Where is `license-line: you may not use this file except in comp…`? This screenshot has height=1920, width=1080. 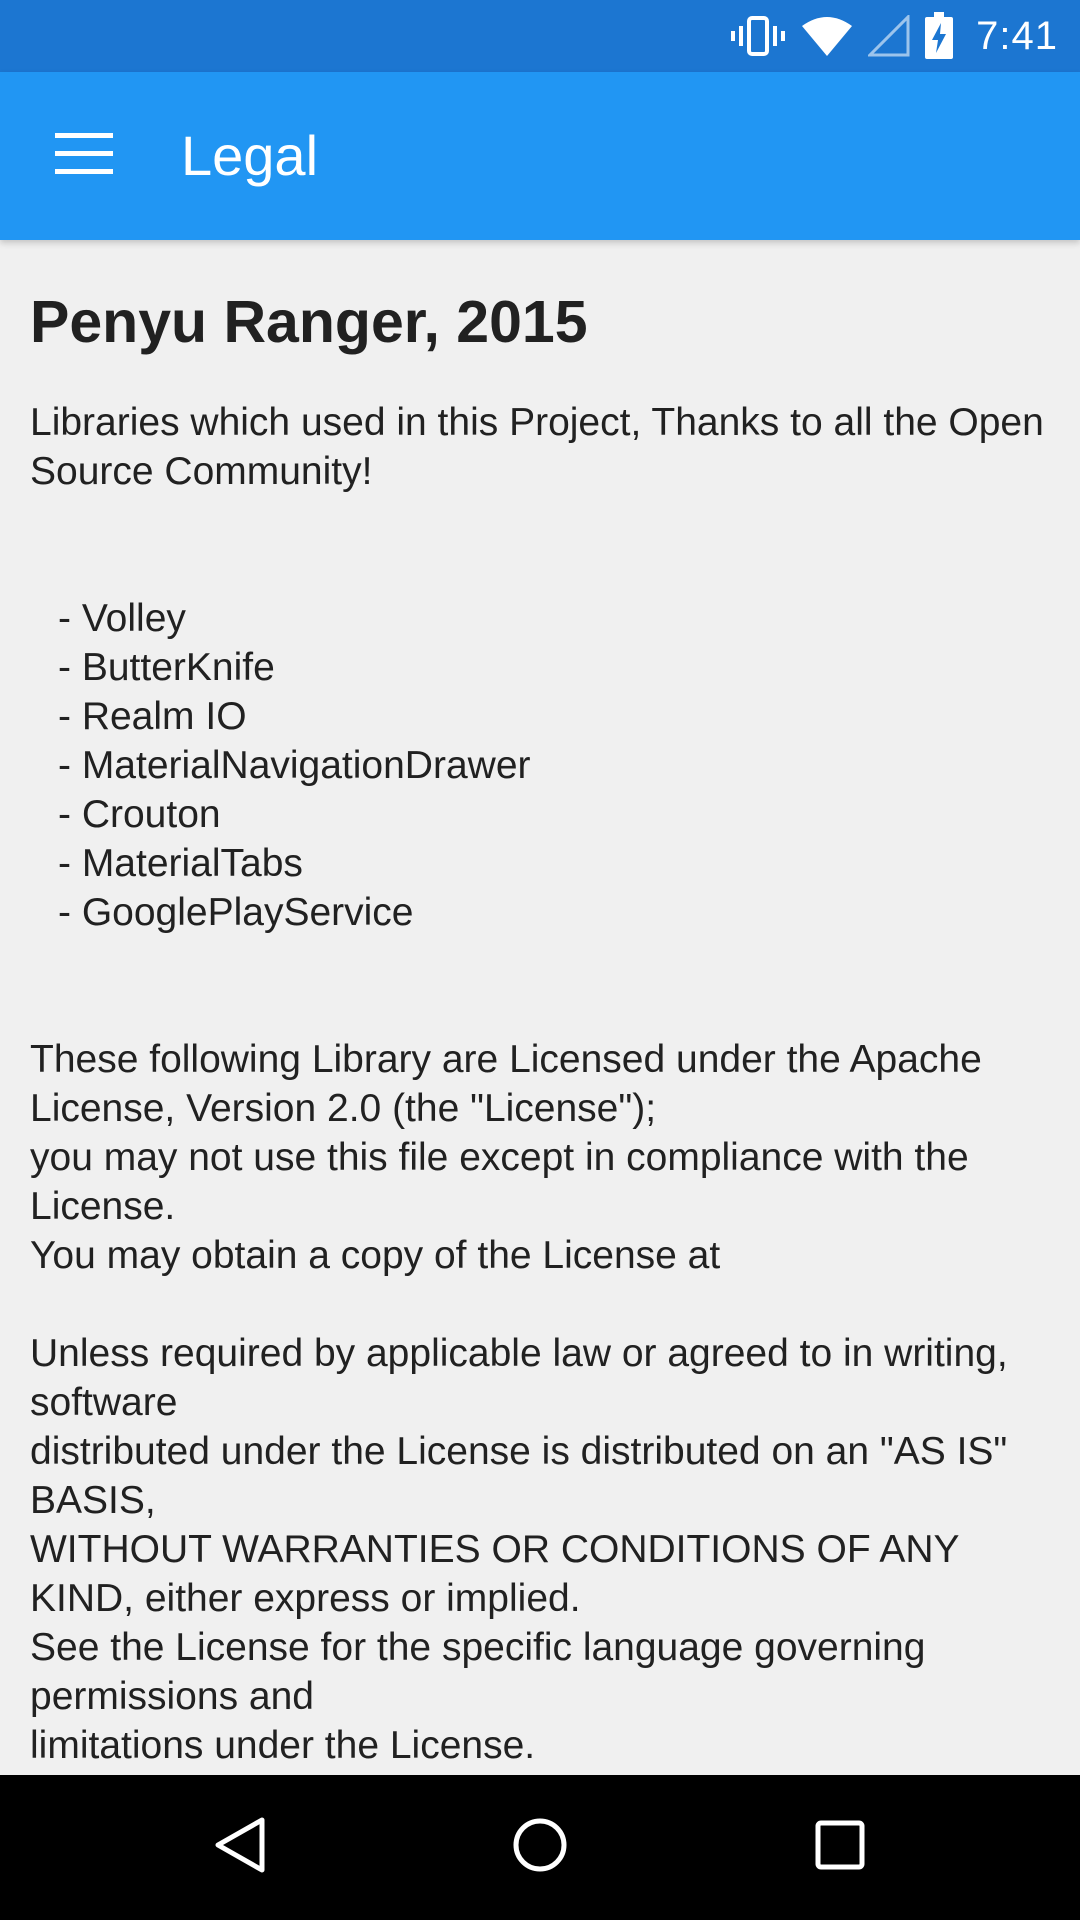
license-line: you may not use this file except in comp… is located at coordinates (499, 1182).